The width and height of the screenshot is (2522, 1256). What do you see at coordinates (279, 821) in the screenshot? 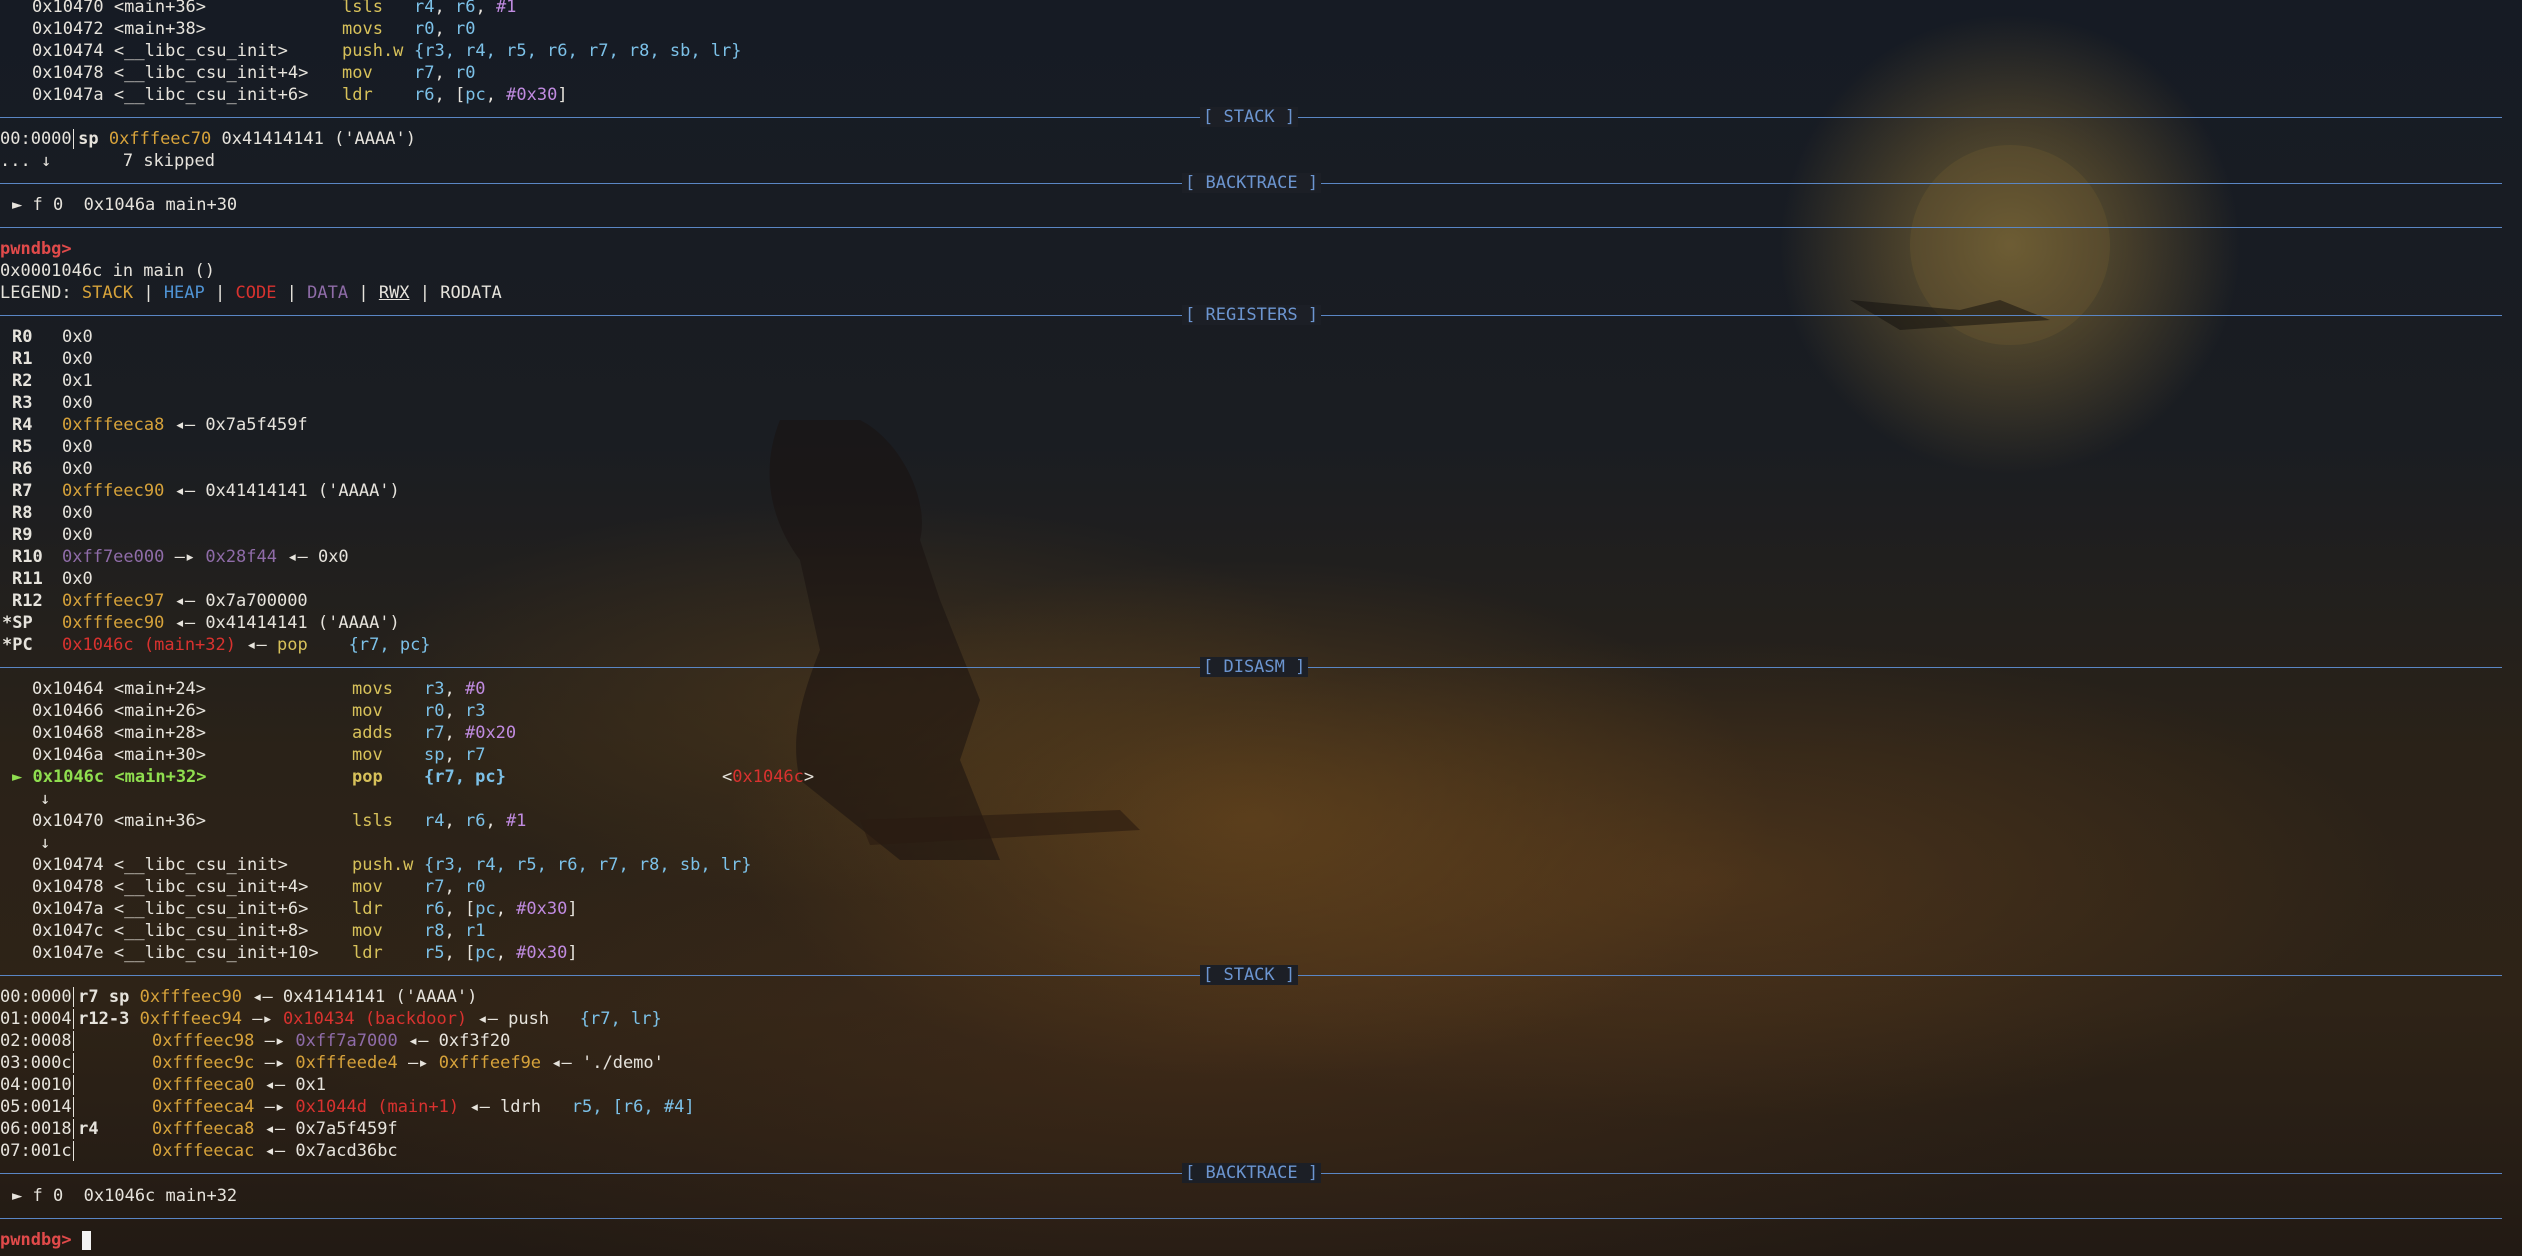
I see `disasm-row: 0x10470 <main+36> lsls r4, r6, #1` at bounding box center [279, 821].